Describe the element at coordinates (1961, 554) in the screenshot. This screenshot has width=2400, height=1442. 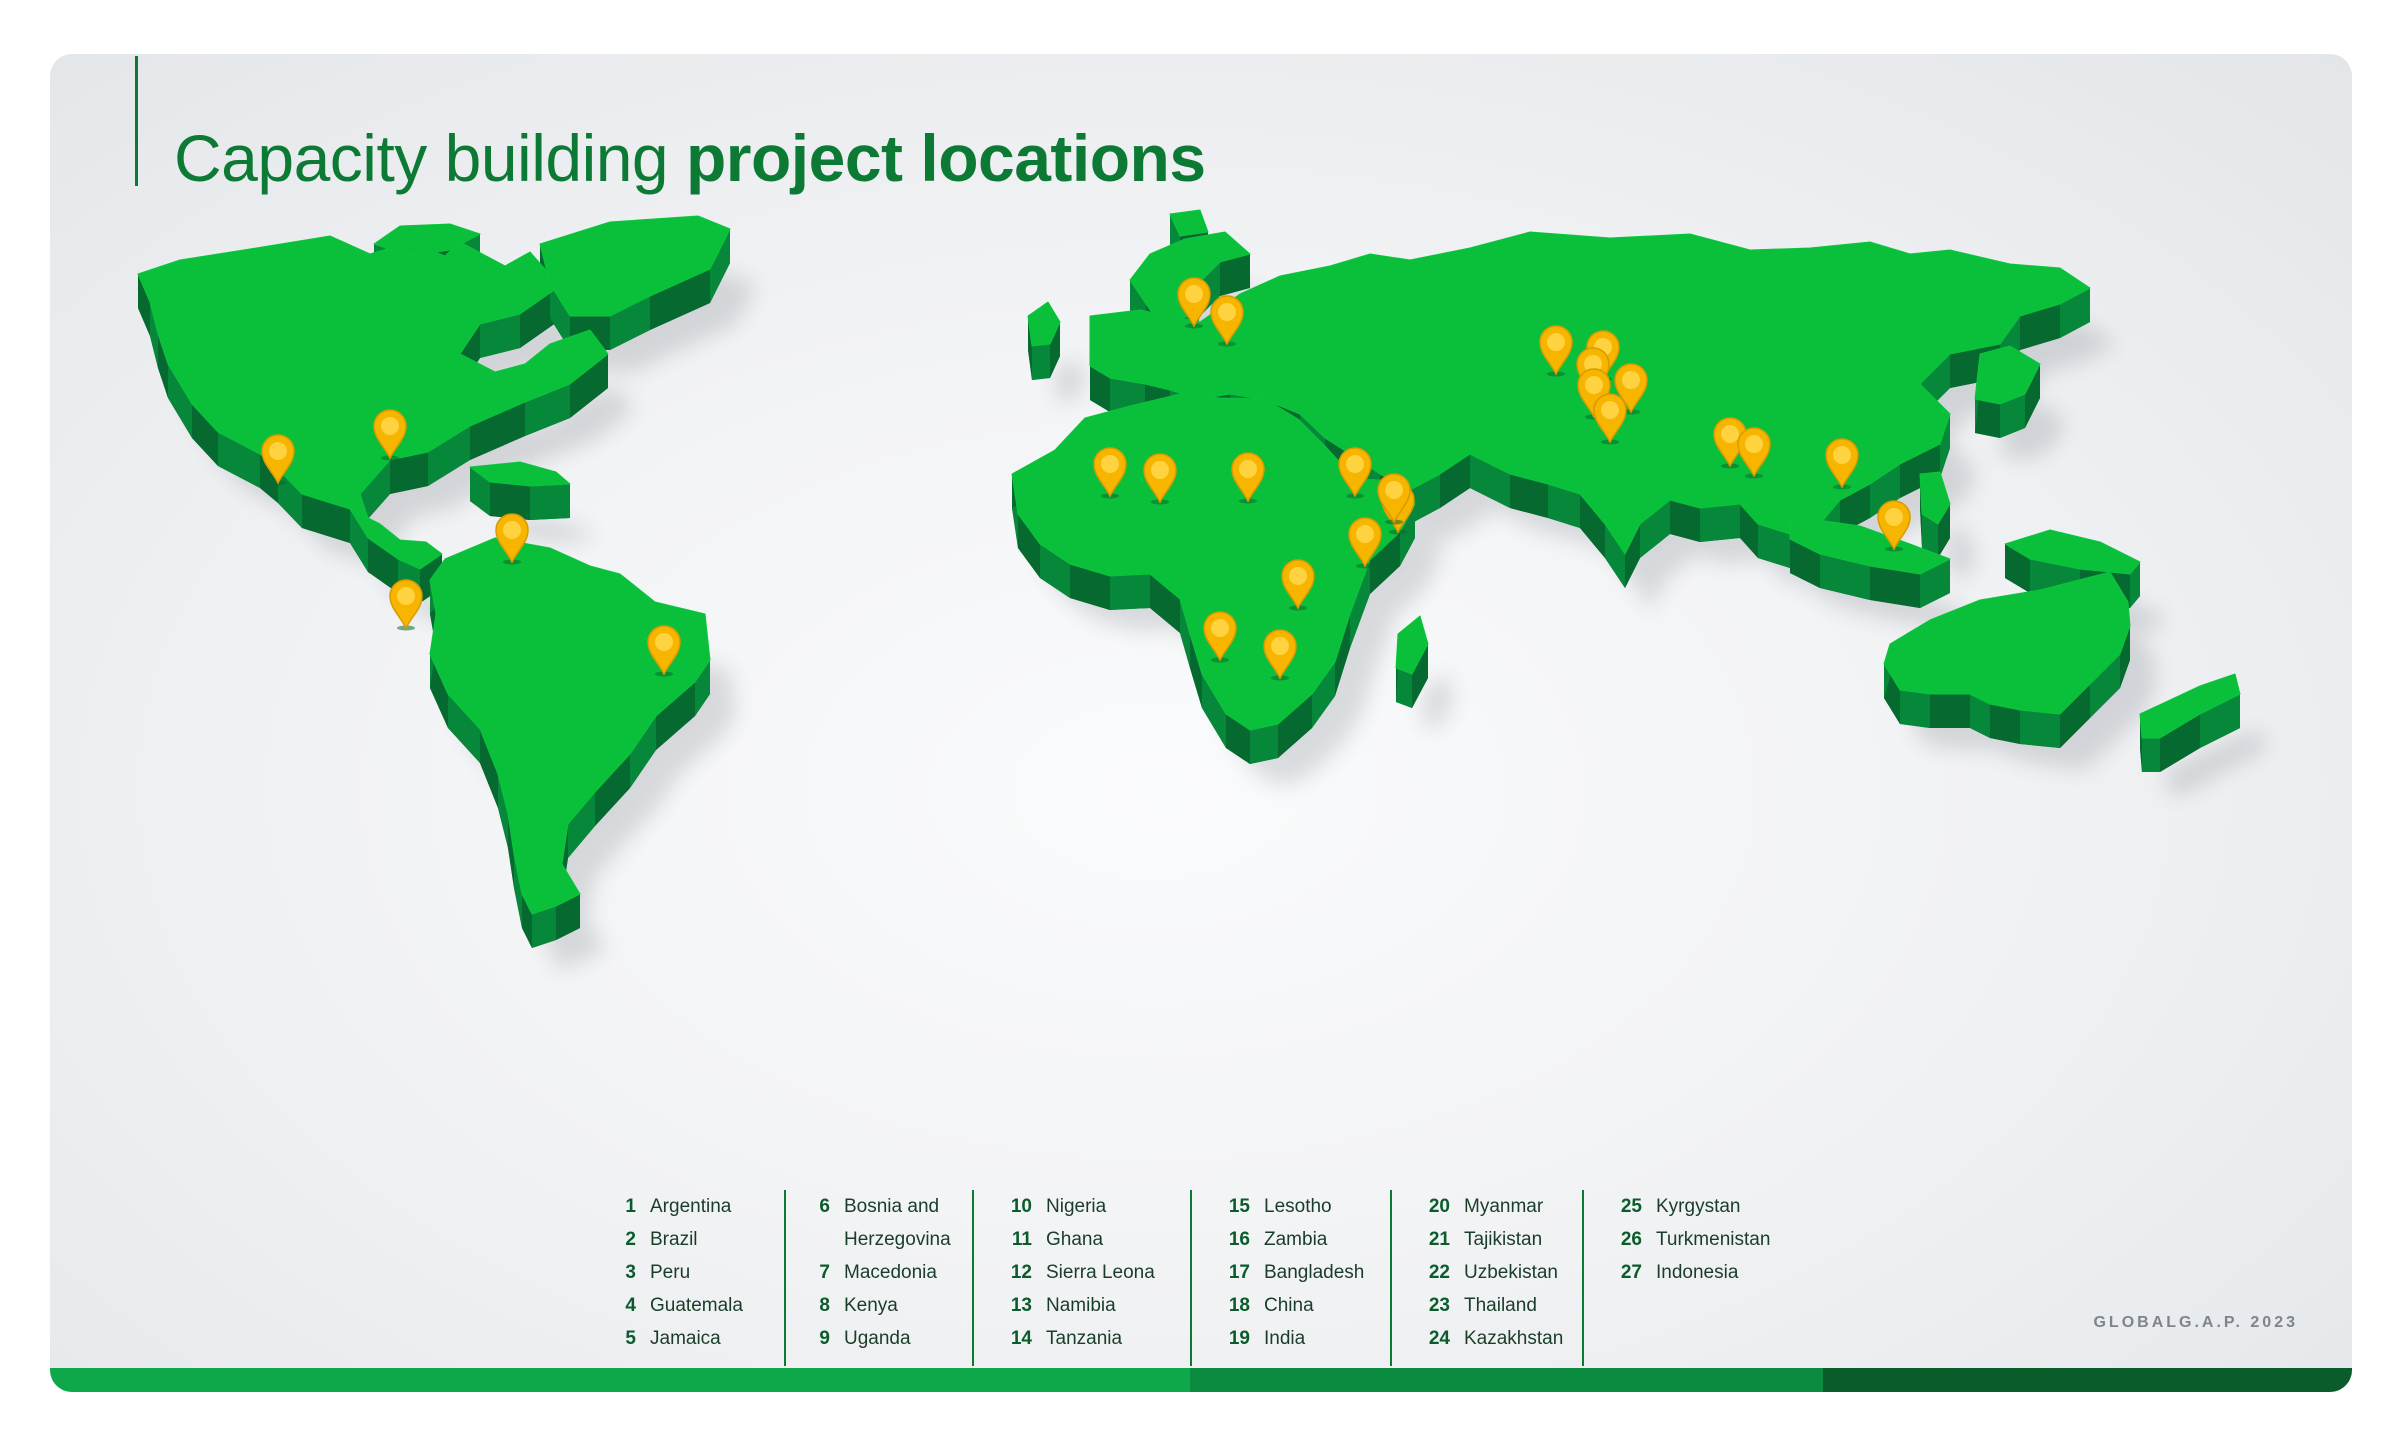
I see `philippines-shadow` at that location.